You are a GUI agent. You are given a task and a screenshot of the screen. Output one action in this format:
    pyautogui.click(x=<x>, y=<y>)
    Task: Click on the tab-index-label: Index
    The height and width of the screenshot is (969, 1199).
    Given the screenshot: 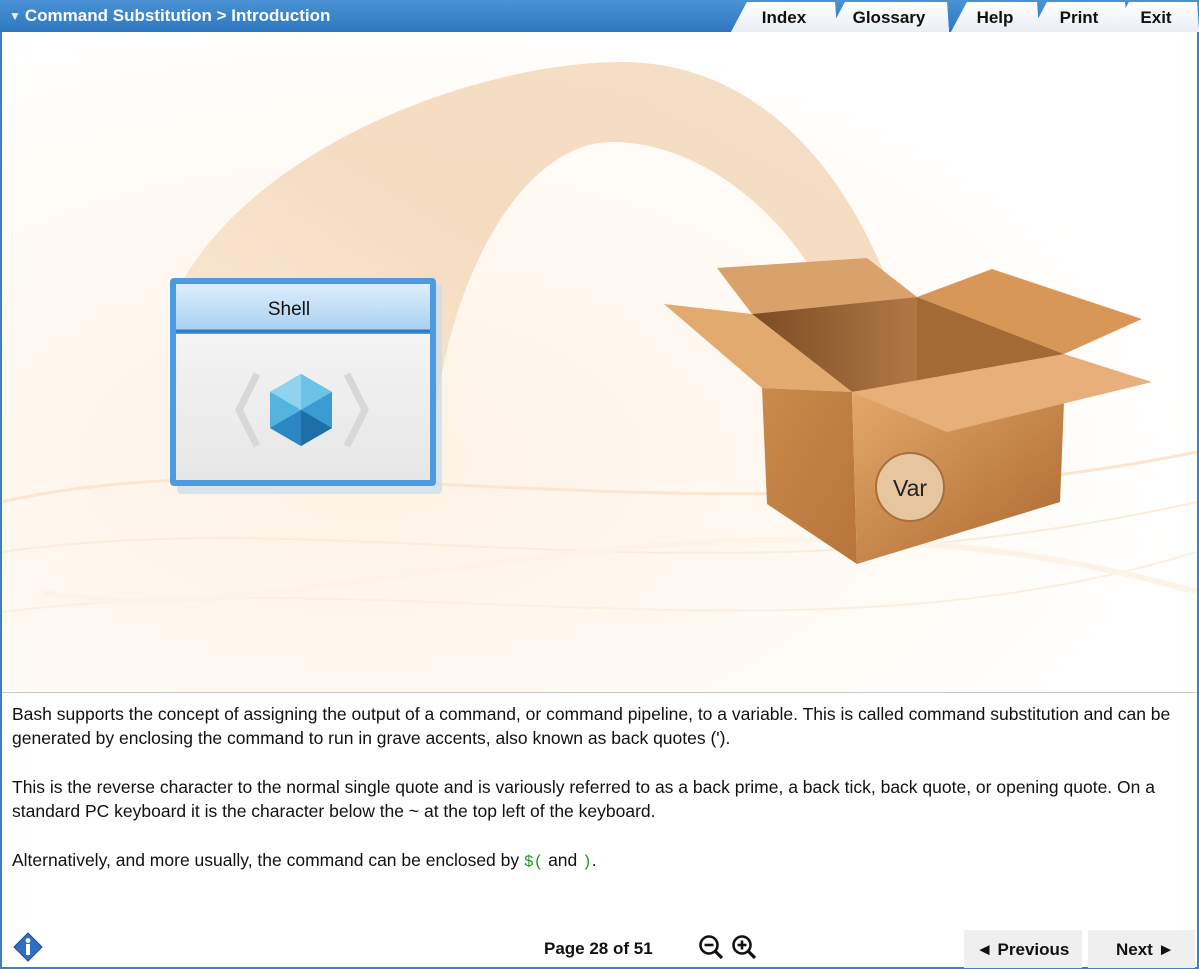 What is the action you would take?
    pyautogui.click(x=784, y=17)
    